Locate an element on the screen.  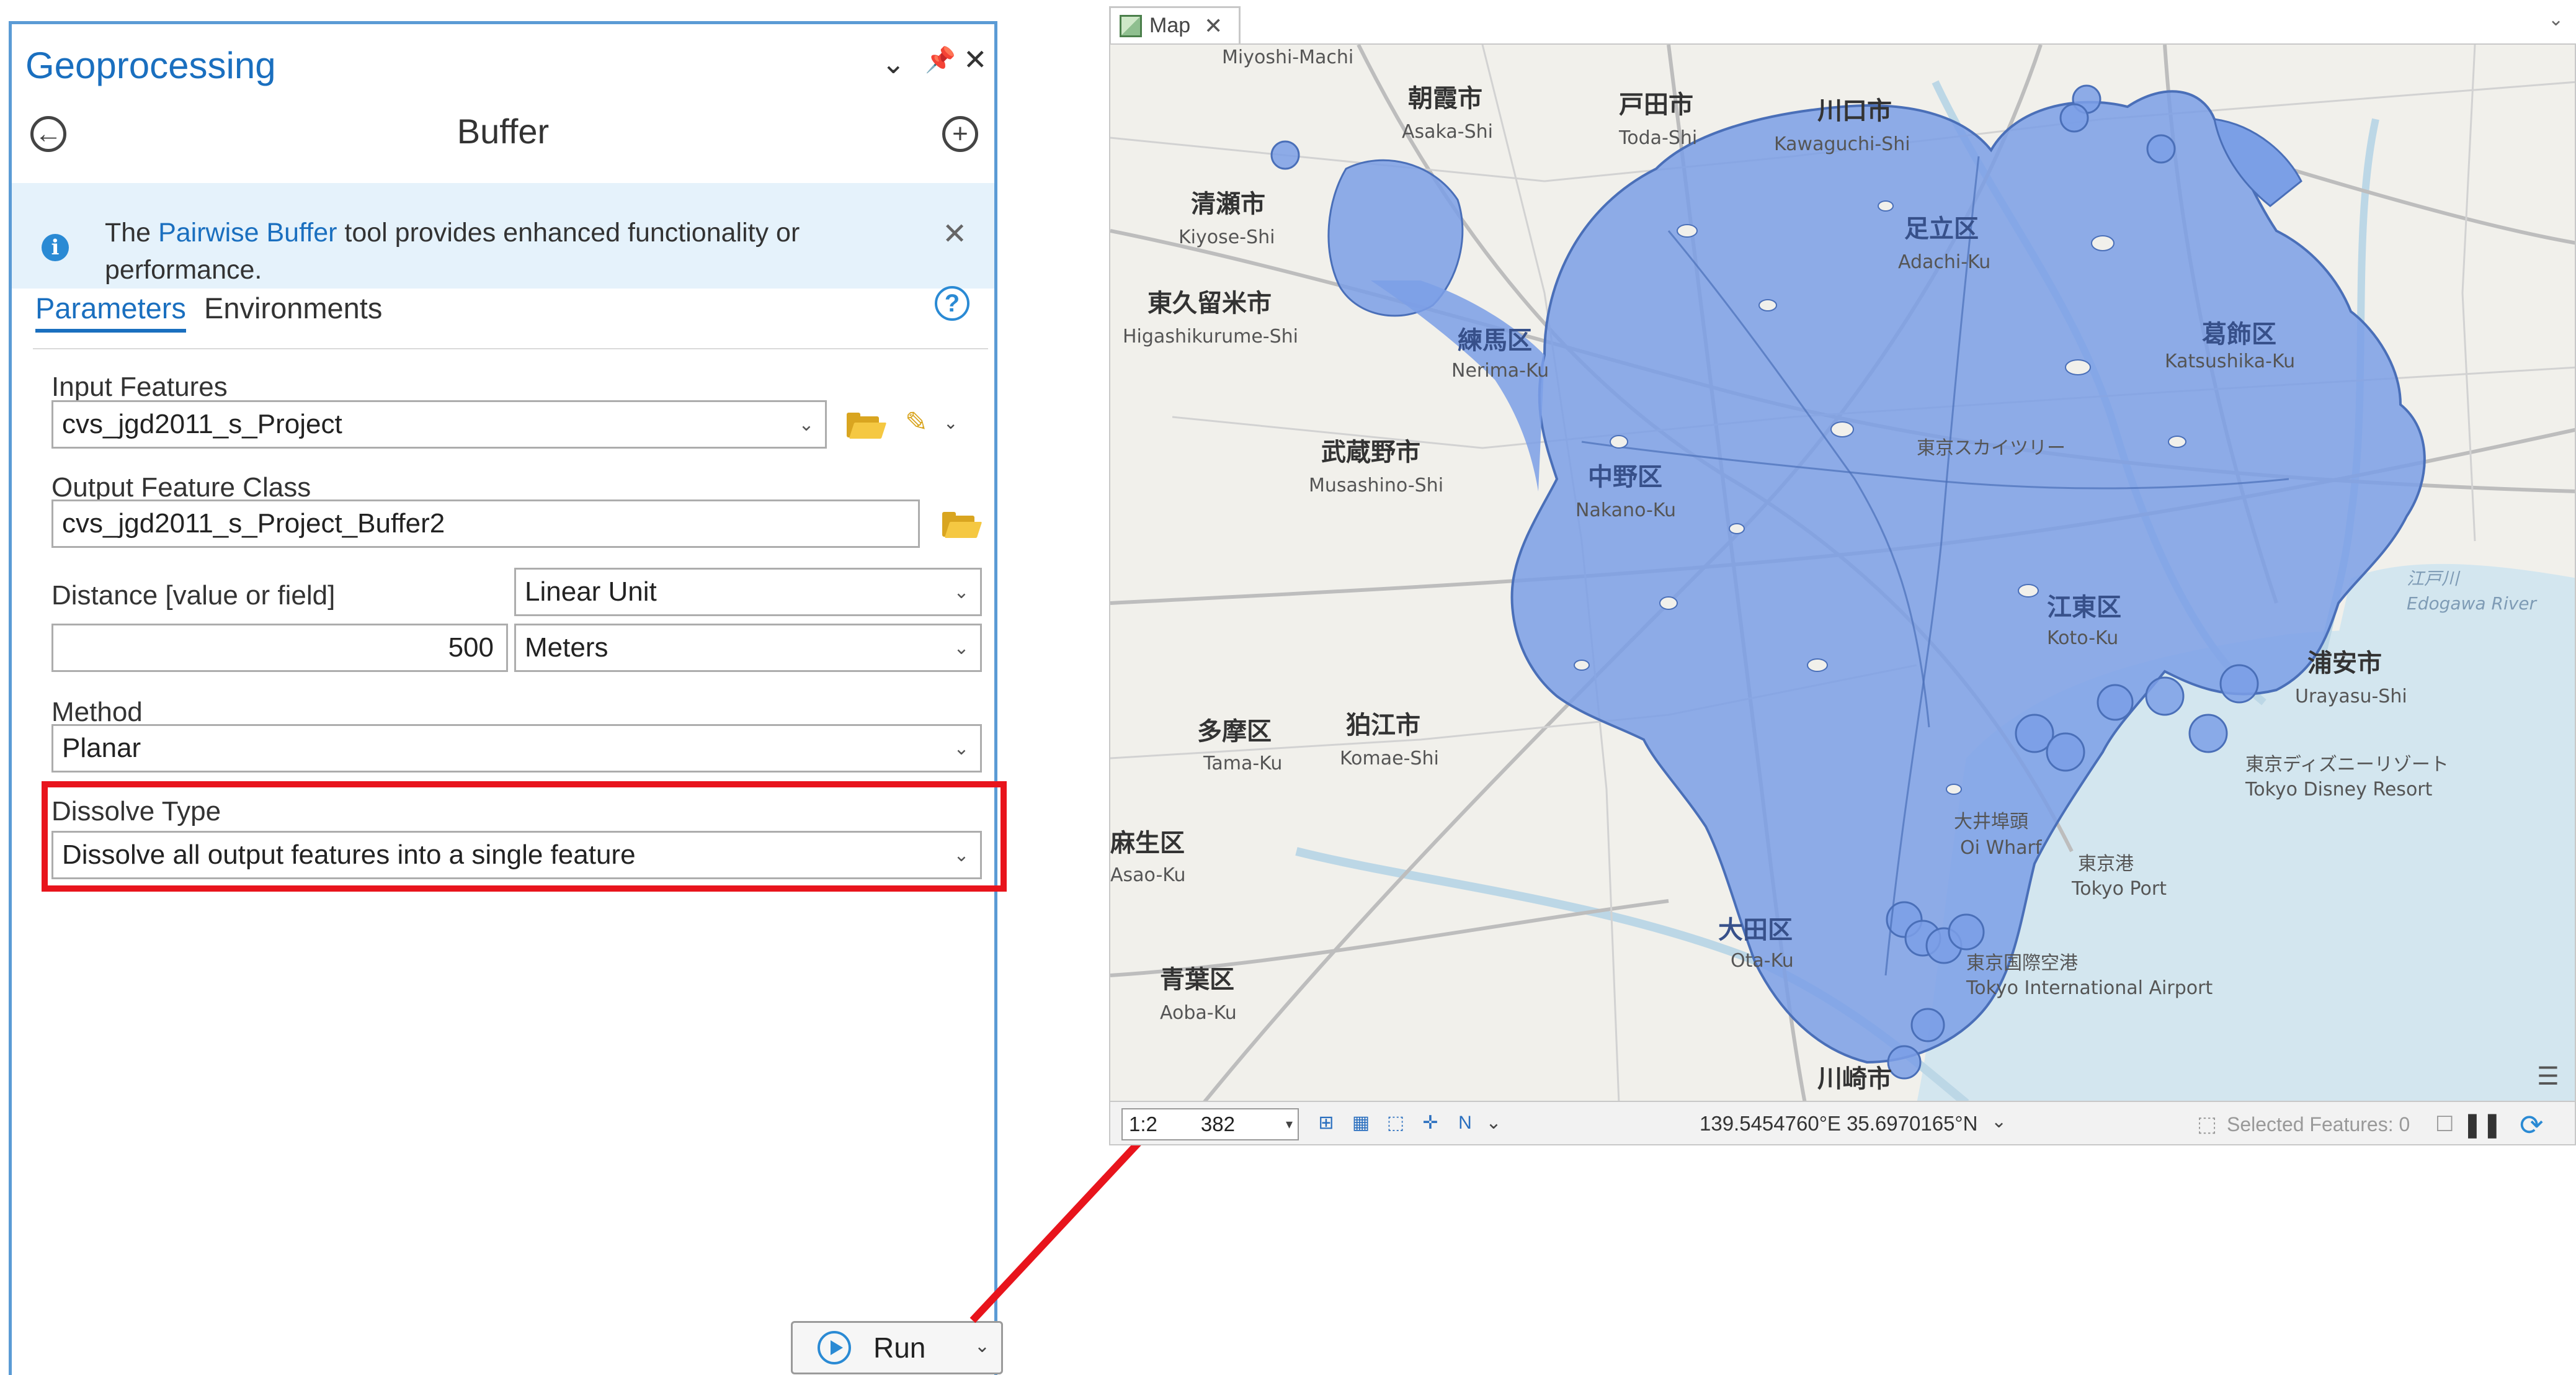
label-tamaku: Tama-Ku is located at coordinates (1242, 763).